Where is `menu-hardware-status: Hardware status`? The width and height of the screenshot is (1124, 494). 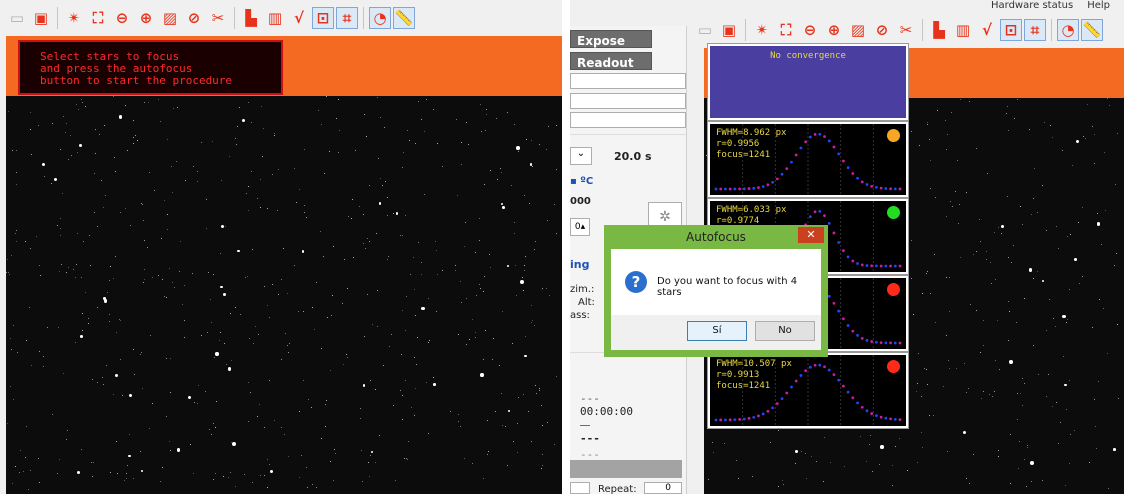 menu-hardware-status: Hardware status is located at coordinates (1032, 6).